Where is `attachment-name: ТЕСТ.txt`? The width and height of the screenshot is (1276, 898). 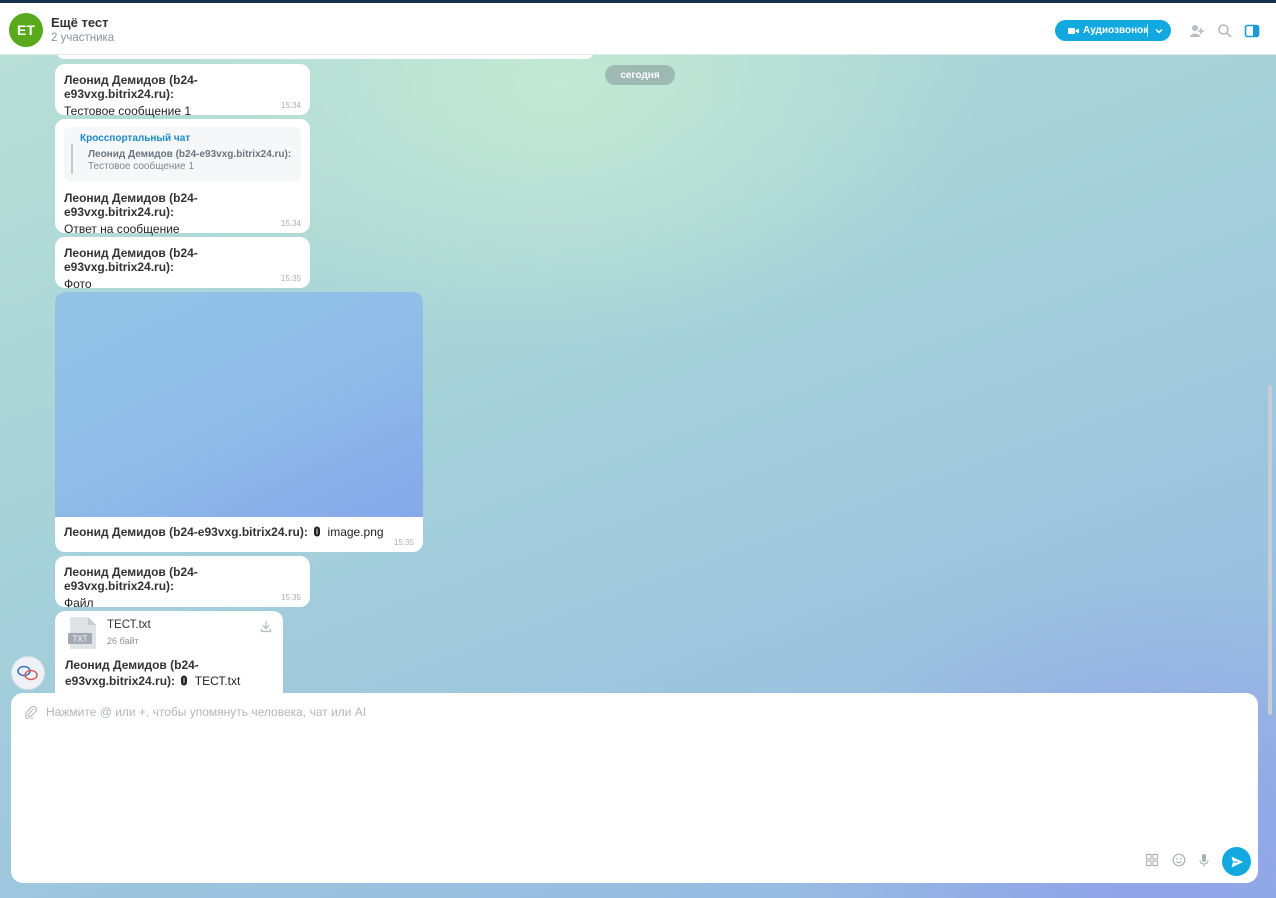
attachment-name: ТЕСТ.txt is located at coordinates (218, 681).